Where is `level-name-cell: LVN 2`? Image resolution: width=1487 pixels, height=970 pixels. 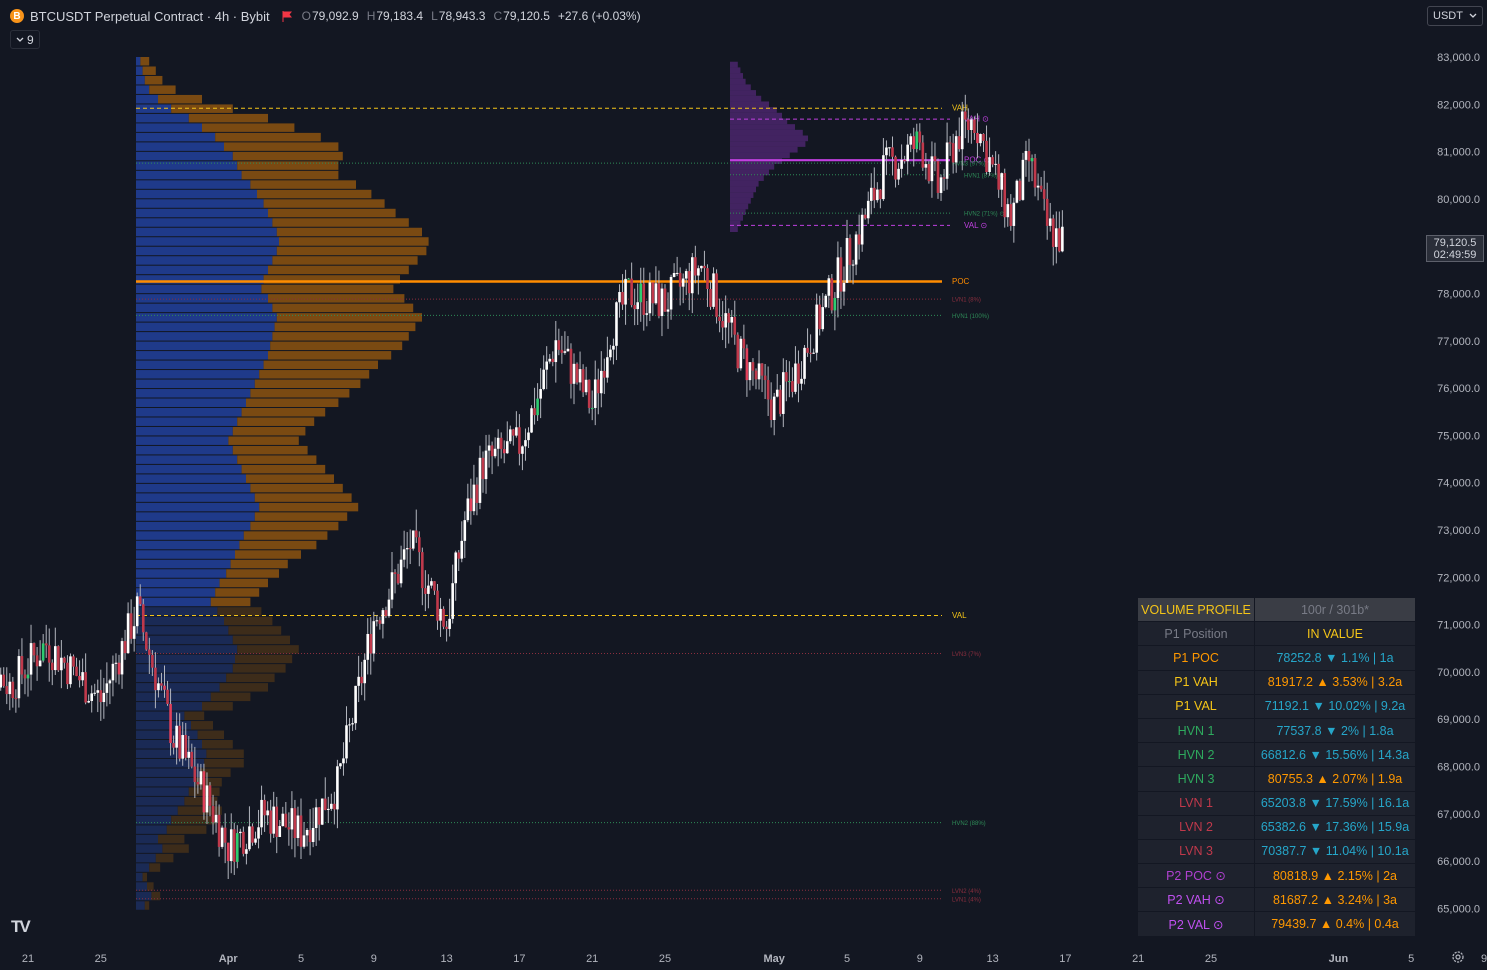
level-name-cell: LVN 2 is located at coordinates (1196, 827).